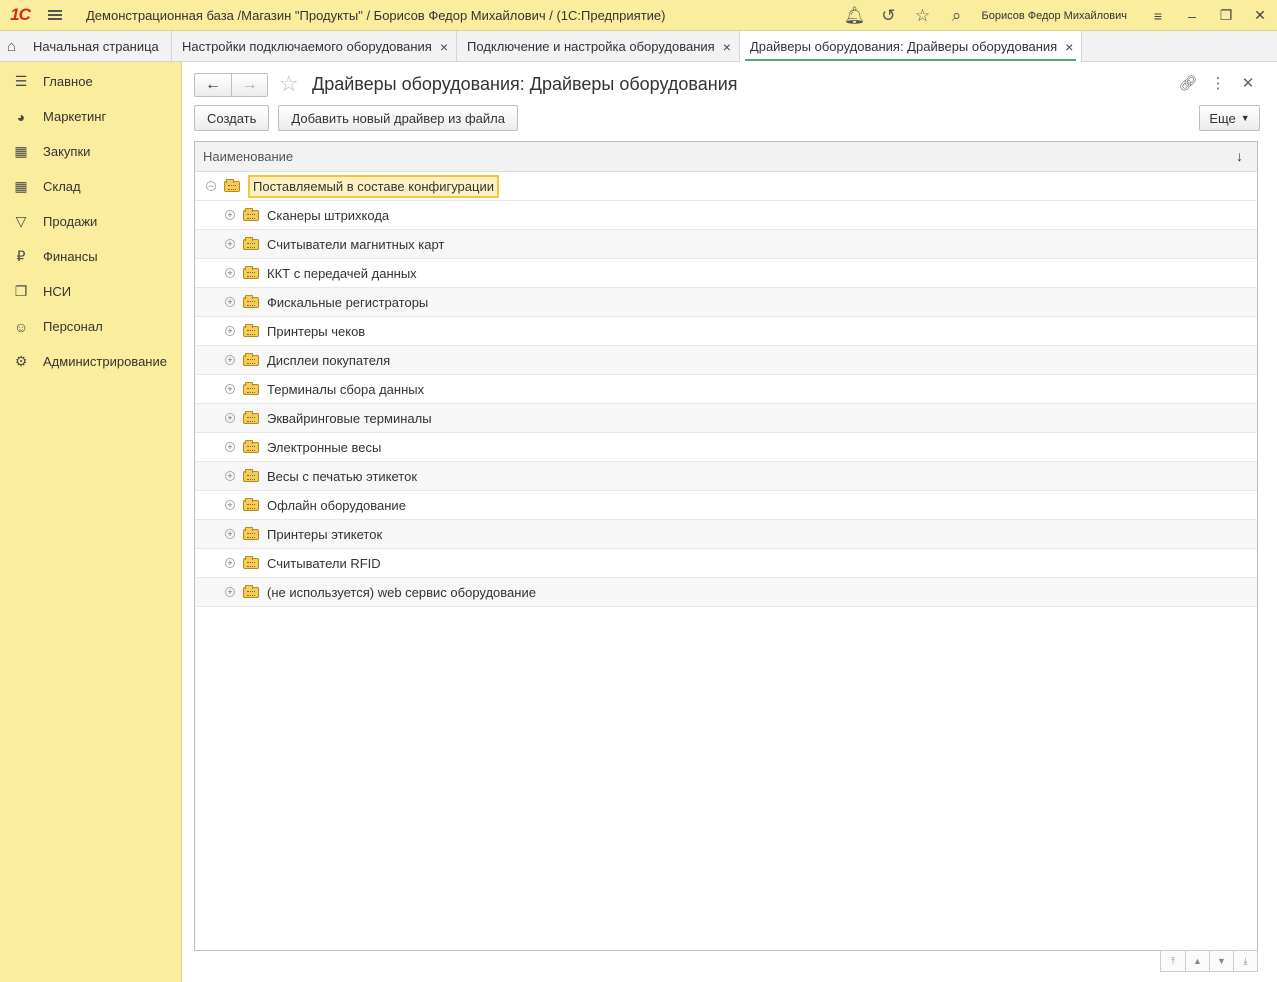 This screenshot has width=1277, height=982. I want to click on close-icon: ✕, so click(1248, 83).